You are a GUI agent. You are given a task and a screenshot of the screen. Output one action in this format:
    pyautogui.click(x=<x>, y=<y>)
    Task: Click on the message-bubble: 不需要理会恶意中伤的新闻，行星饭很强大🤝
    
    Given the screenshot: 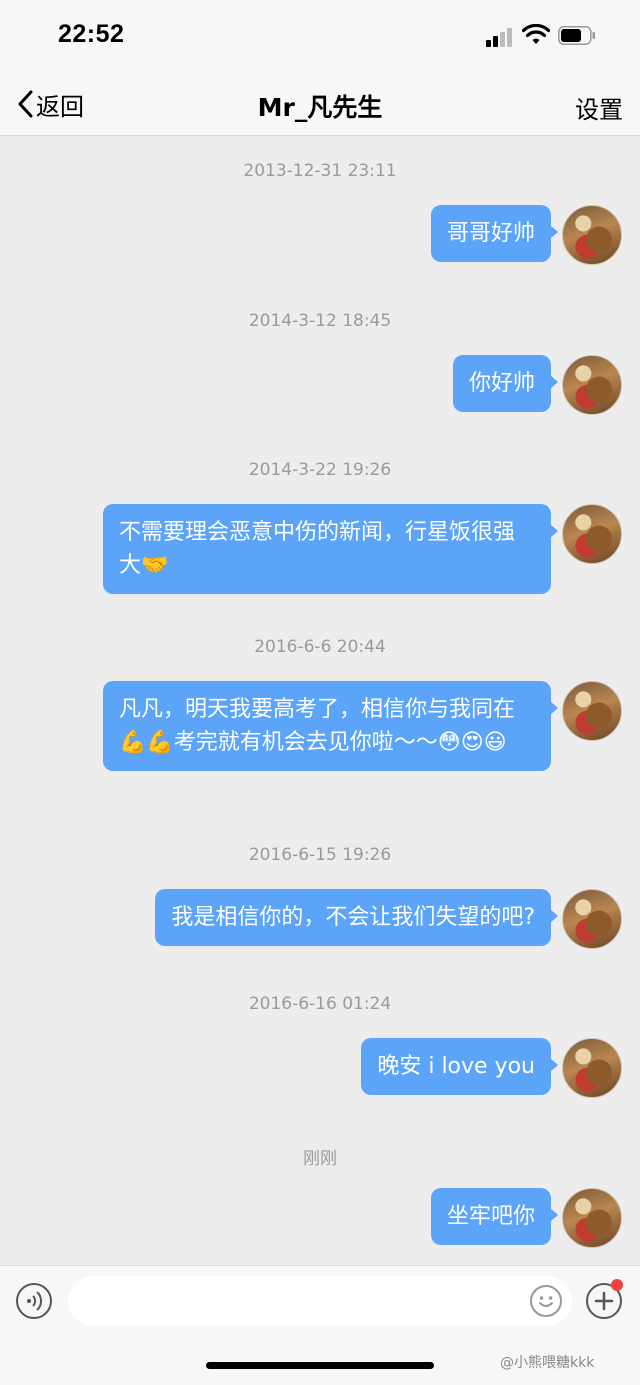 What is the action you would take?
    pyautogui.click(x=330, y=549)
    